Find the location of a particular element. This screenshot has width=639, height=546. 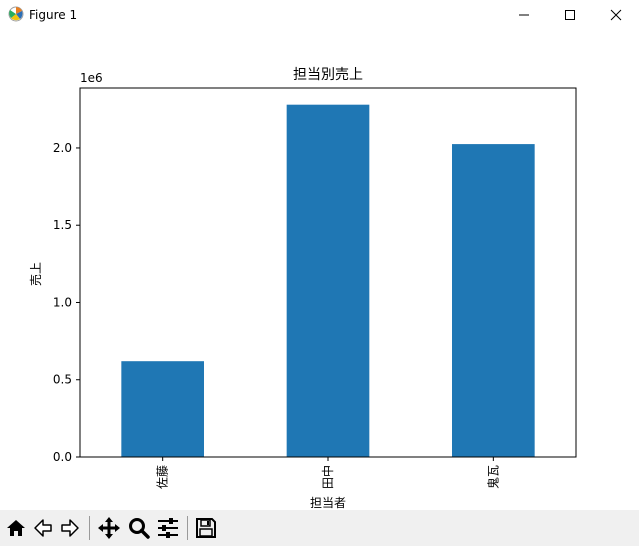

configure-subplots-button is located at coordinates (168, 528).